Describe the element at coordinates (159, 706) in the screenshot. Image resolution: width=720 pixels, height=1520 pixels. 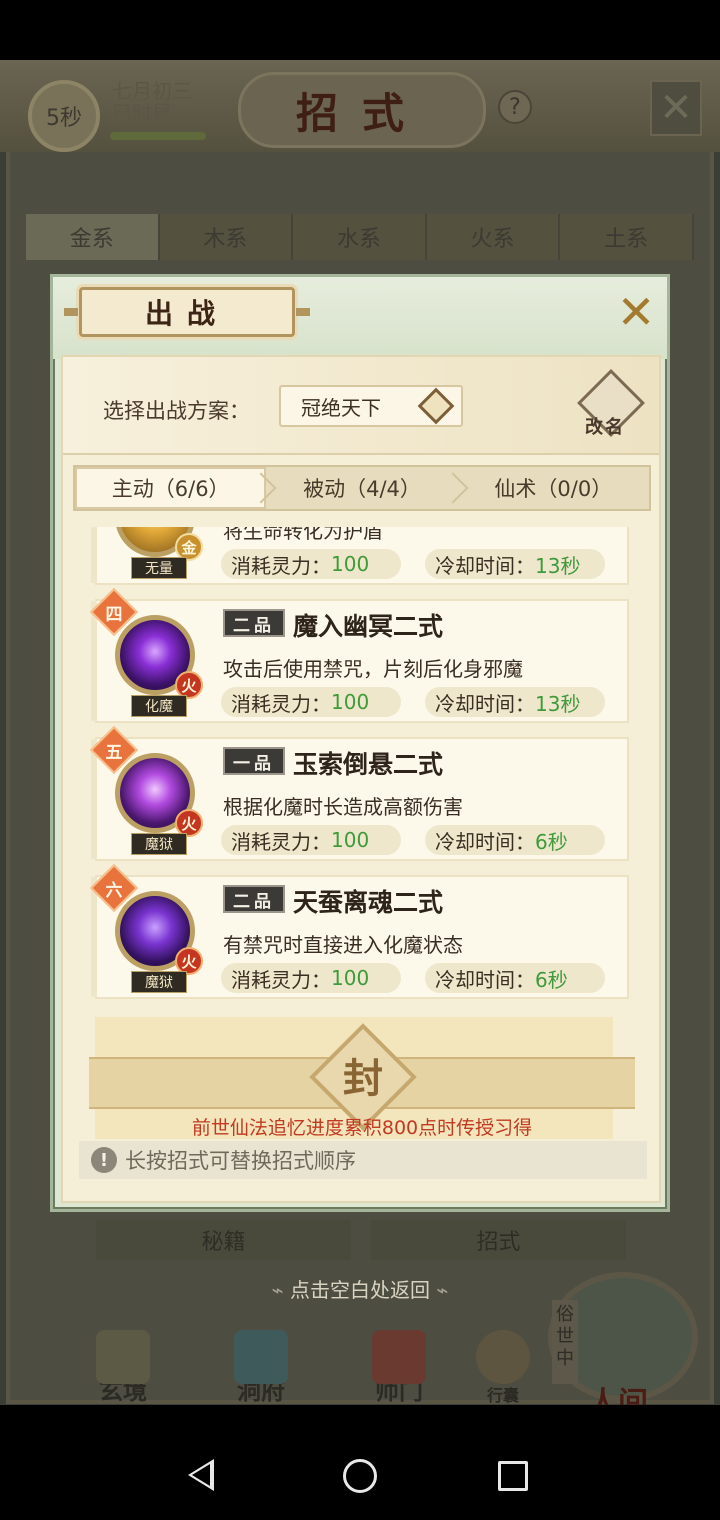
I see `skill-orb-name: 化魔` at that location.